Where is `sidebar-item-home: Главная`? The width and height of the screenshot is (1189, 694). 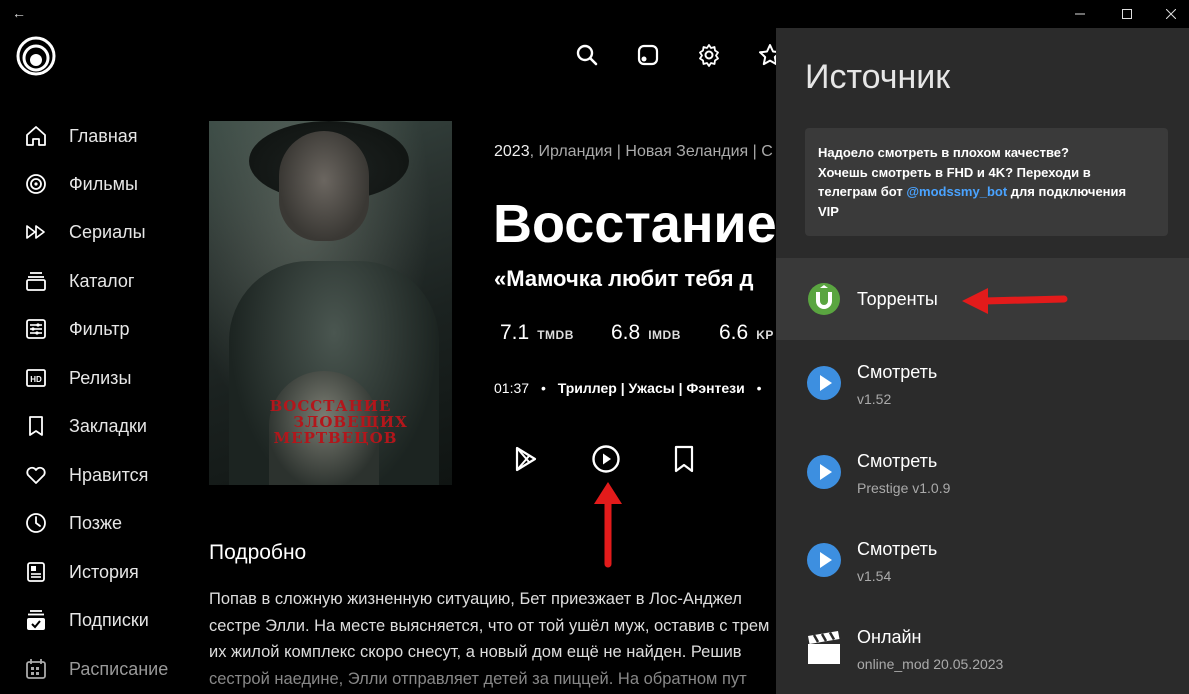
sidebar-item-home: Главная is located at coordinates (100, 136).